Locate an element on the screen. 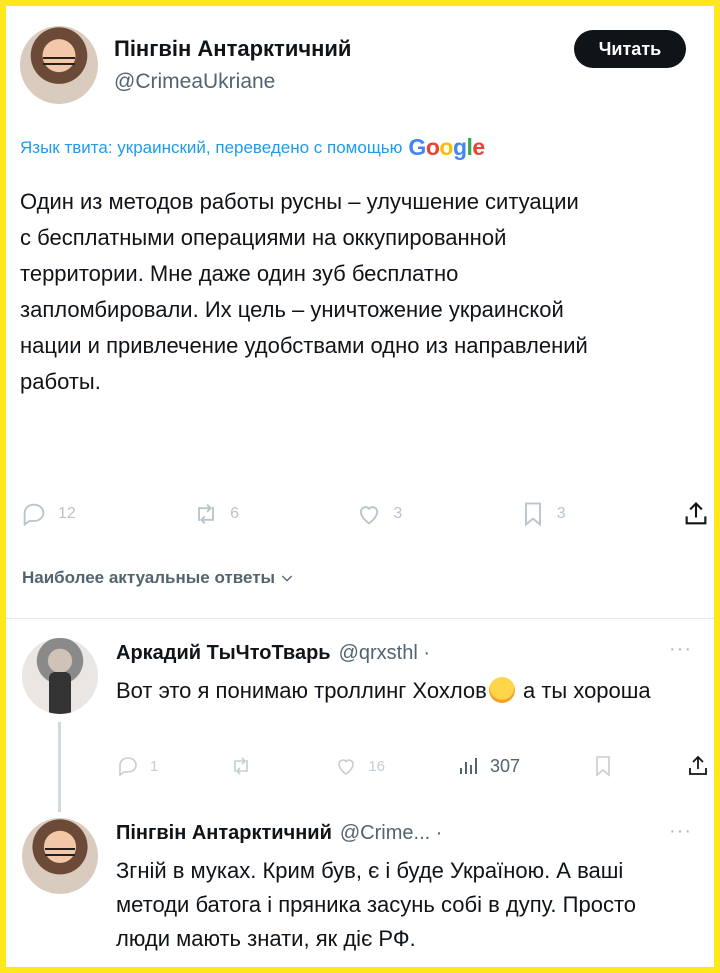  reply-header: Аркадий ТыЧтоТварь @qrxsthl · is located at coordinates (273, 653).